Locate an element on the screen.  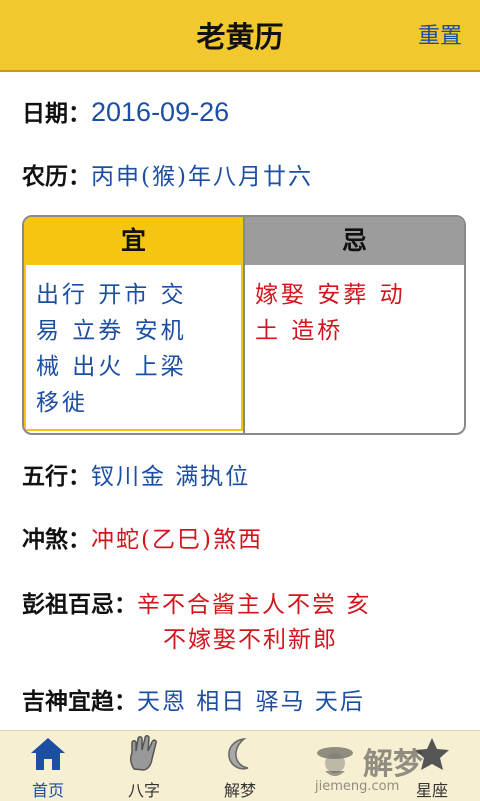
chongsha-label: 冲煞： is located at coordinates (56, 540).